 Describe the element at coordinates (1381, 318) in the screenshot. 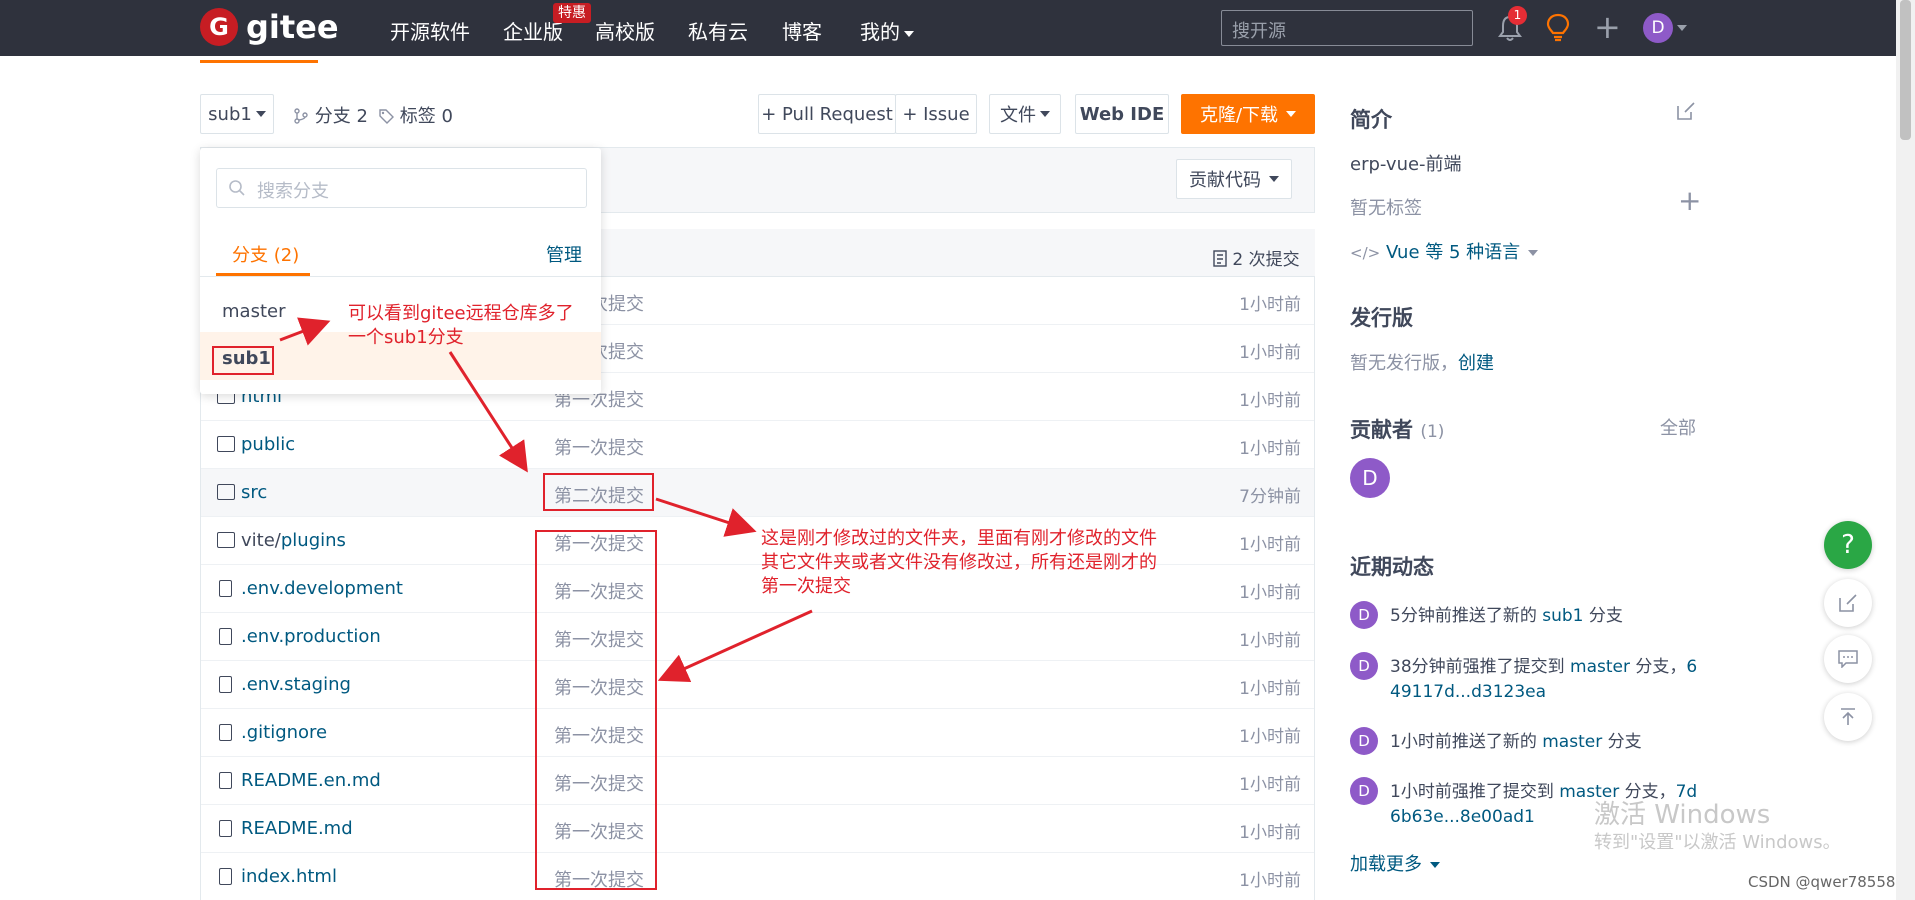

I see `release-title: 发行版` at that location.